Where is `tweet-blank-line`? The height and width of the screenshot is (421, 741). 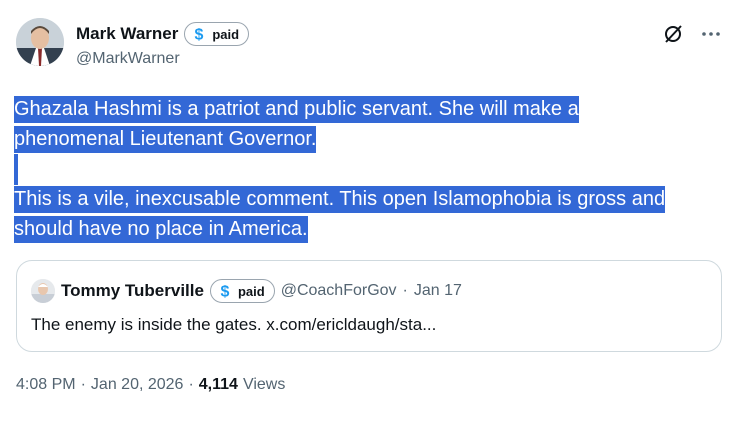
tweet-blank-line is located at coordinates (372, 169).